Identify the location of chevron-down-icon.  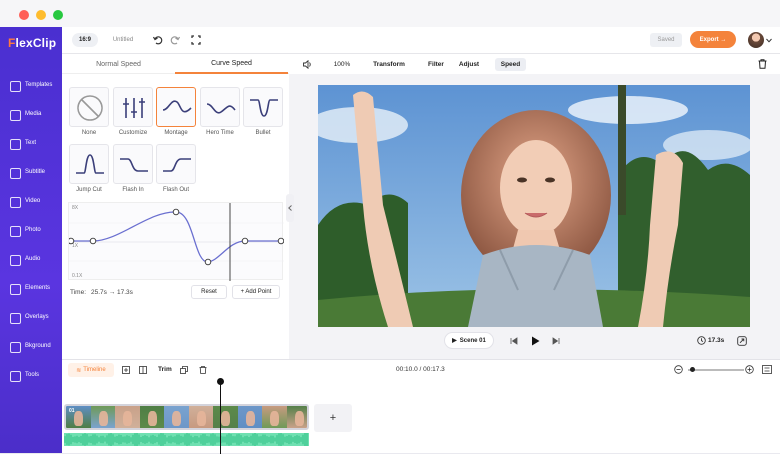
(769, 40).